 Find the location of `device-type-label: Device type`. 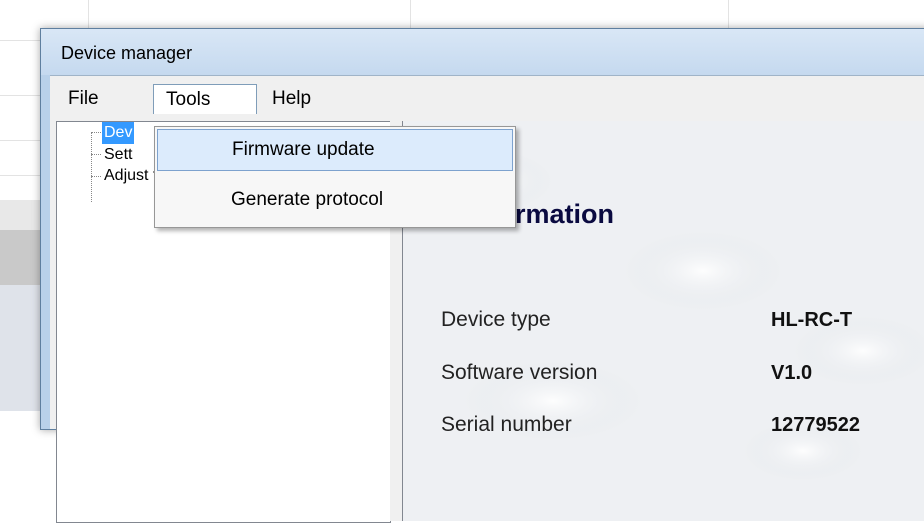

device-type-label: Device type is located at coordinates (496, 319).